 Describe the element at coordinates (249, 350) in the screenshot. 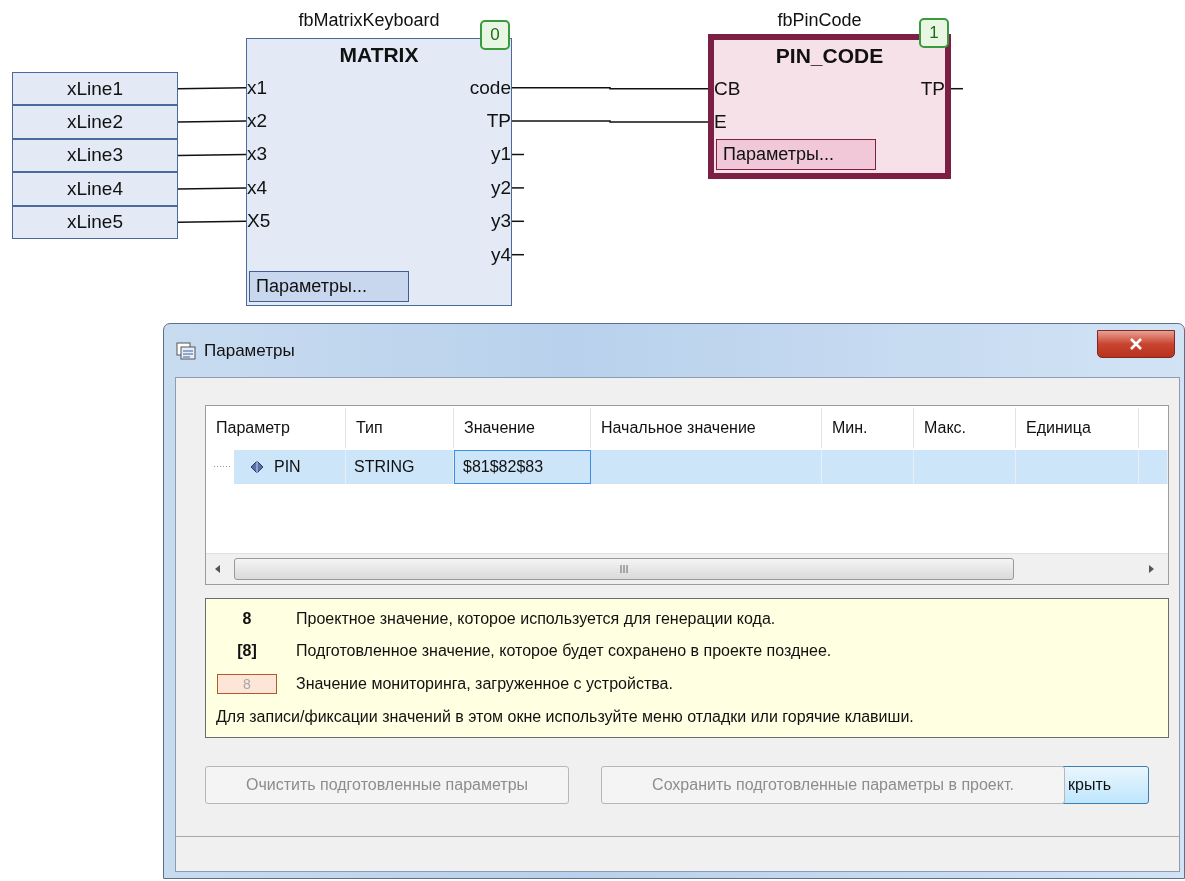

I see `window-title: Параметры` at that location.